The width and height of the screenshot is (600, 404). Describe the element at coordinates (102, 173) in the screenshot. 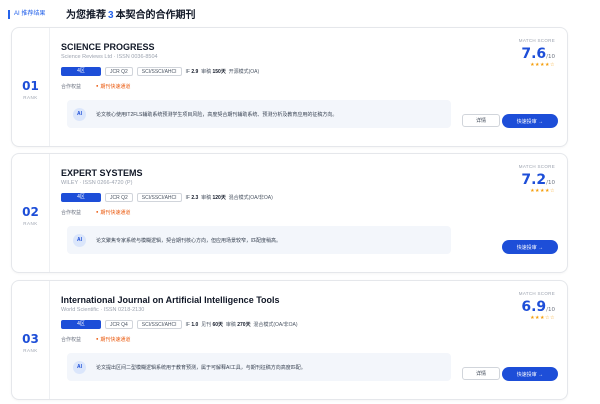

I see `journal-title: EXPERT SYSTEMS` at that location.